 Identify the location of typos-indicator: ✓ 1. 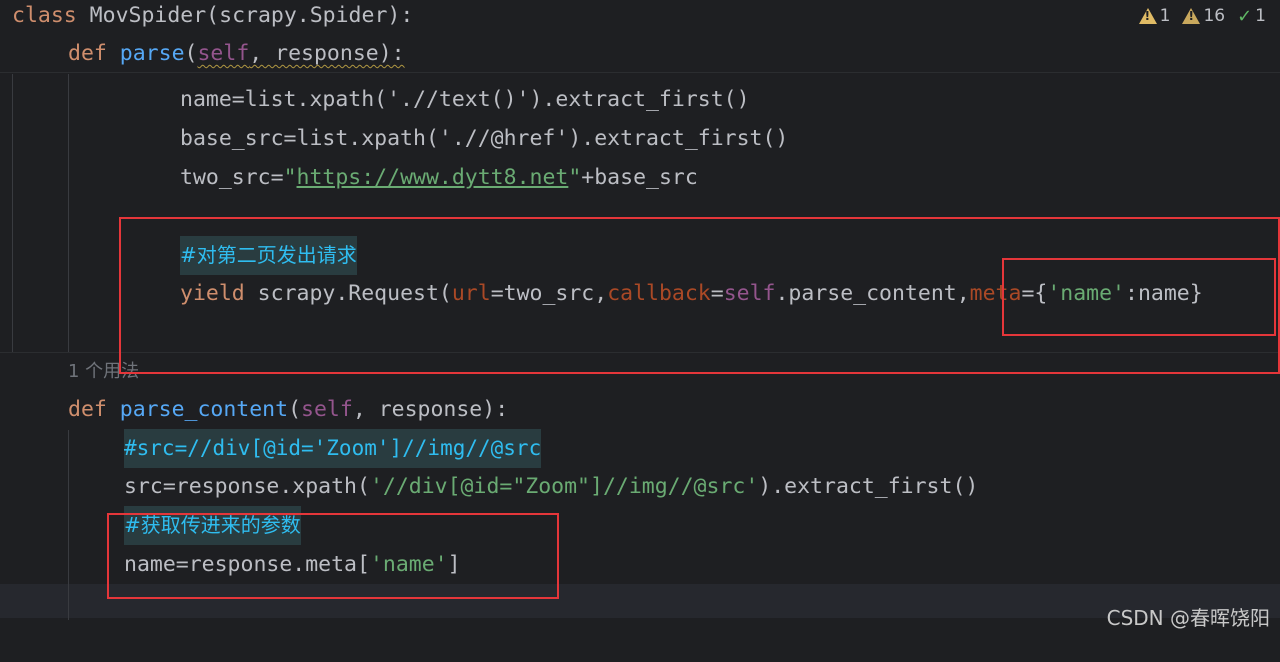
(1251, 16).